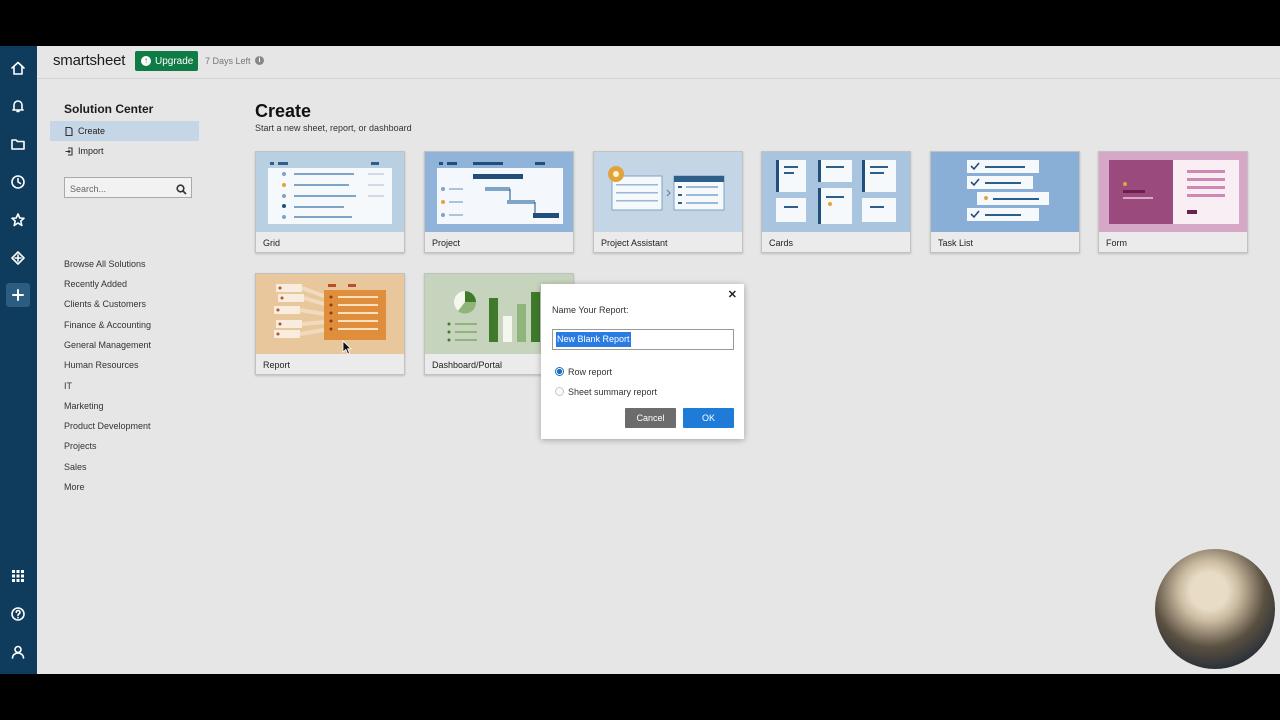 This screenshot has width=1280, height=720. I want to click on cards-illustration, so click(836, 192).